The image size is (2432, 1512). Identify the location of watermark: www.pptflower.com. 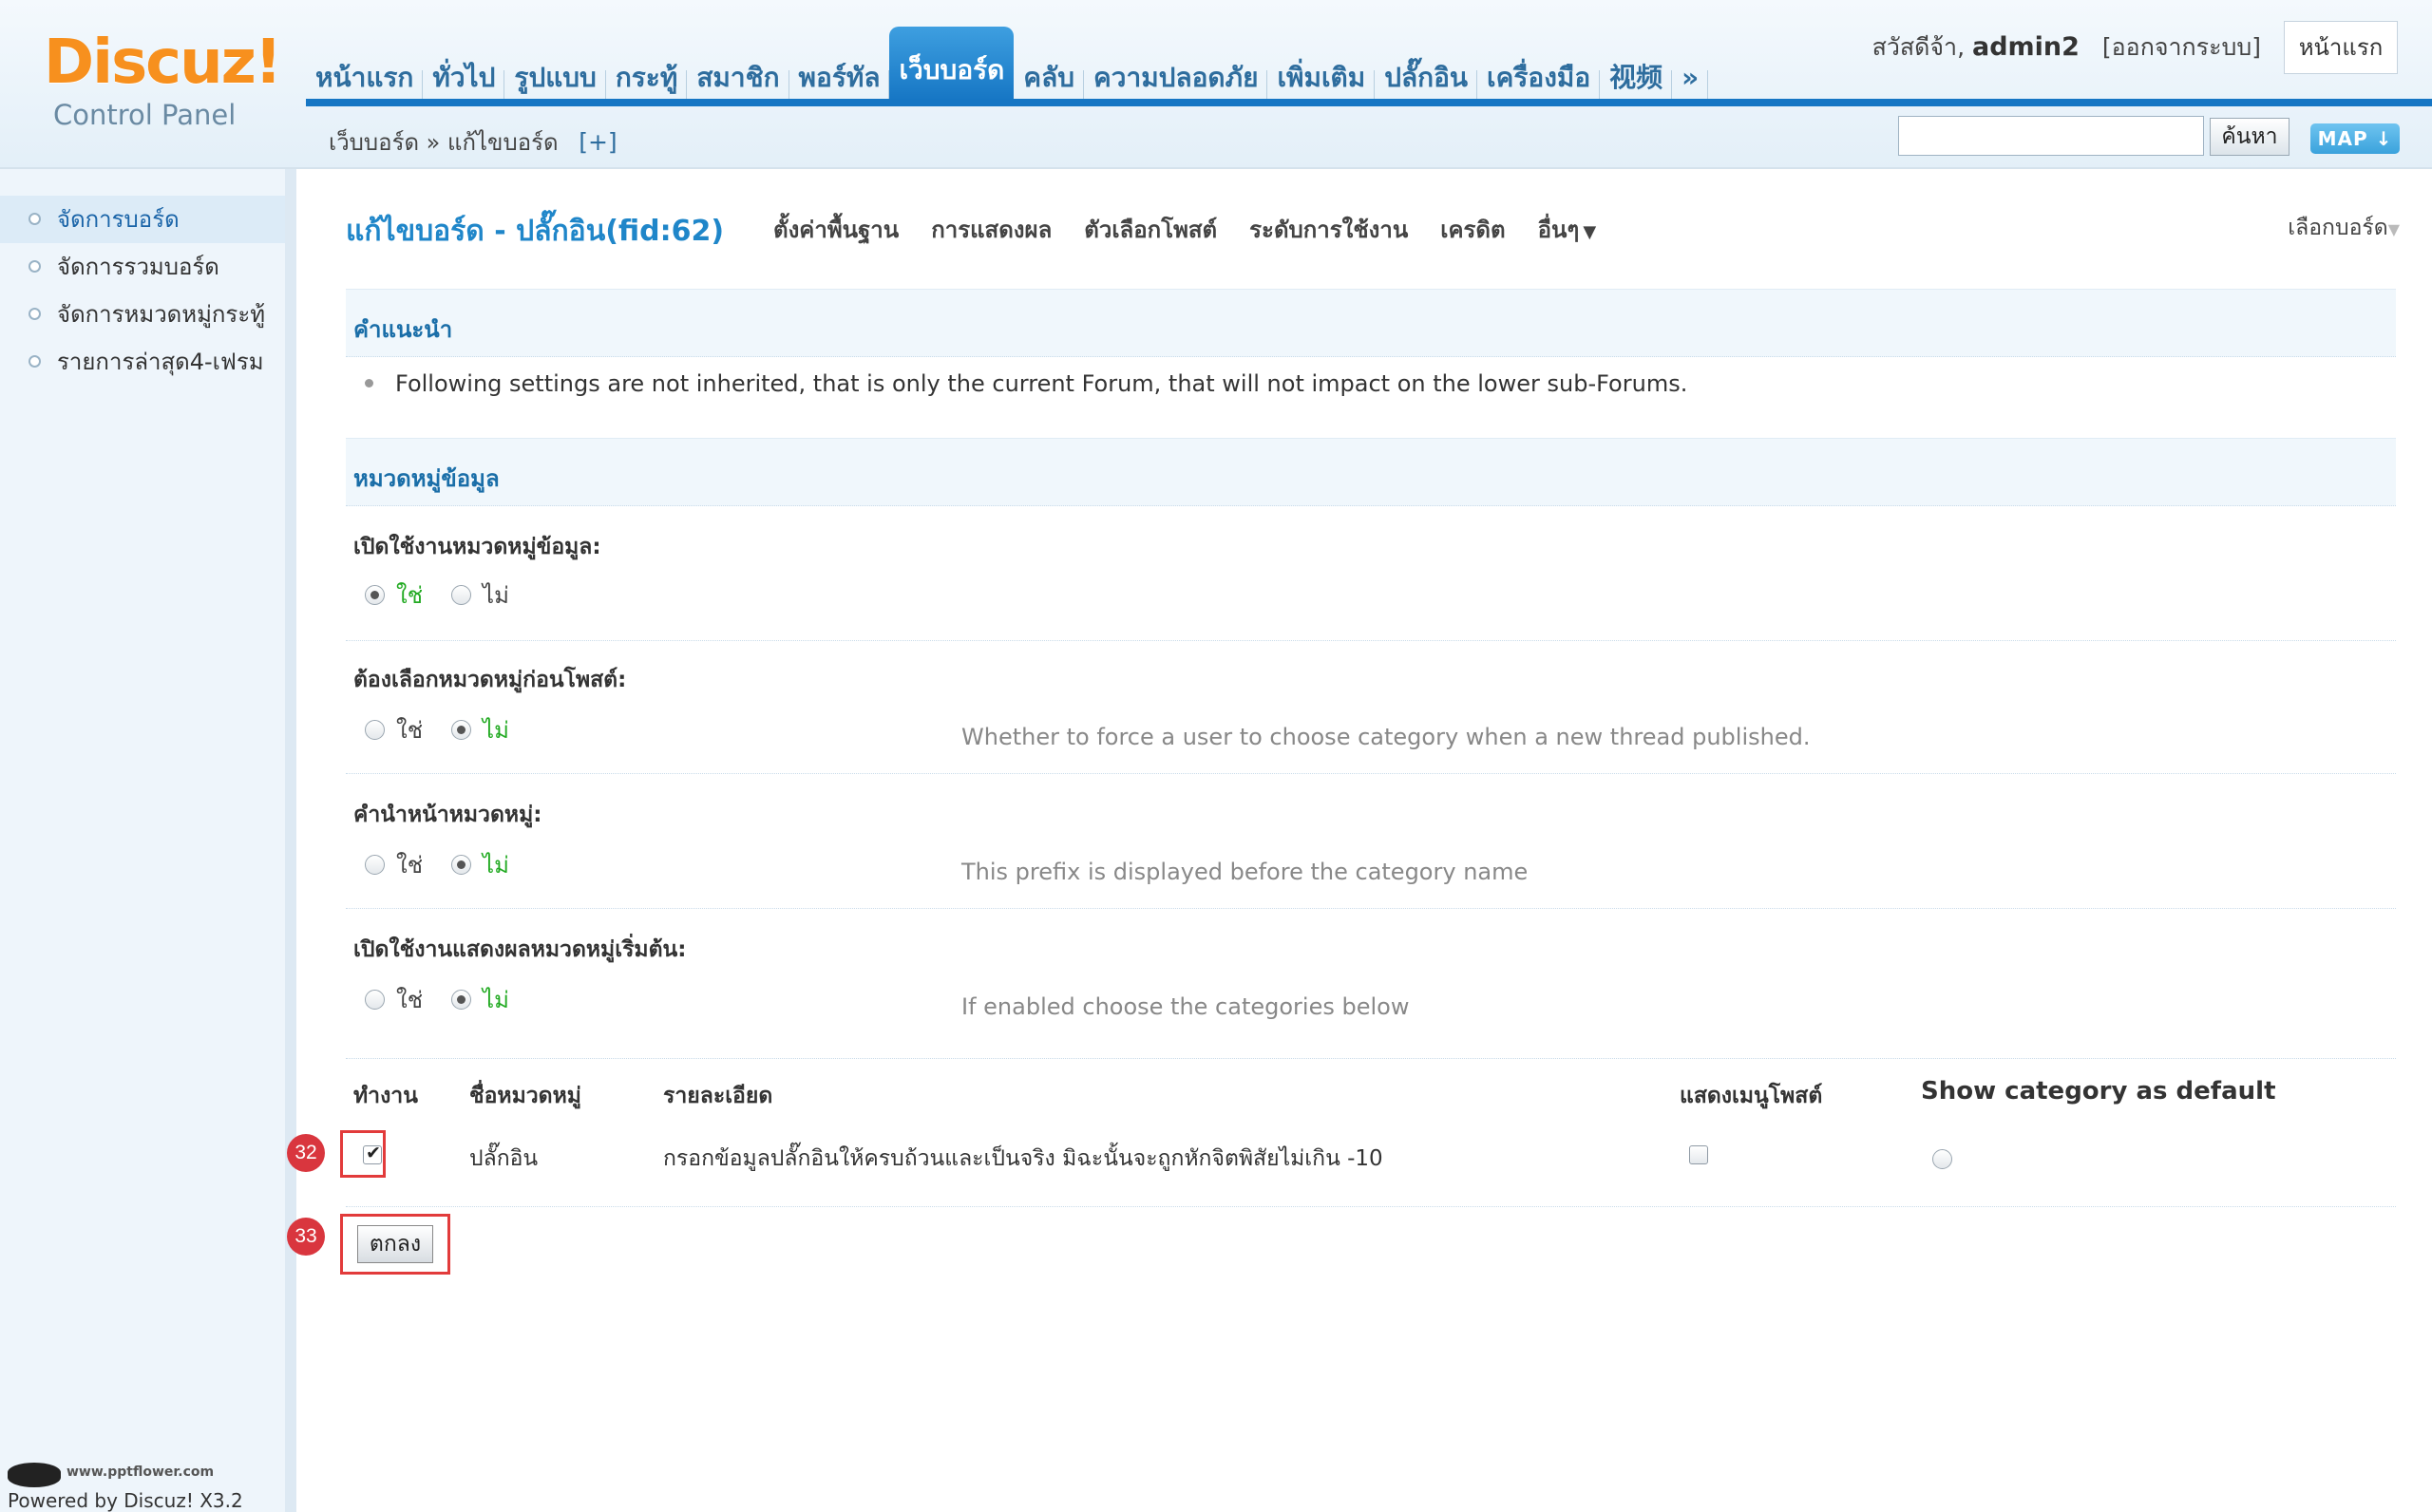
(111, 1476).